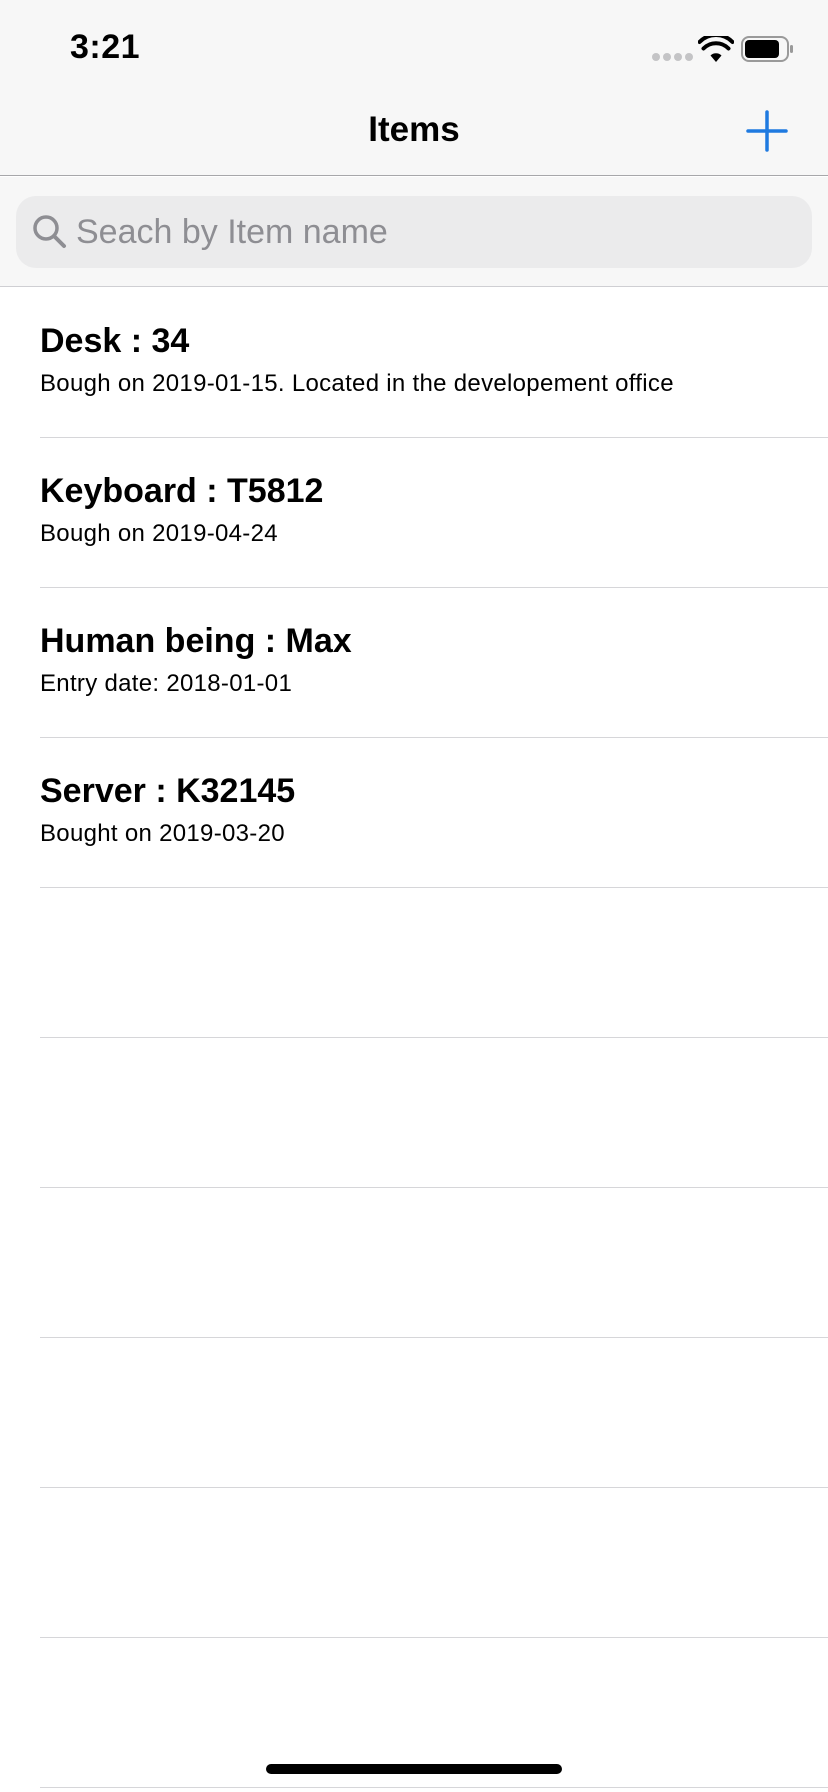 This screenshot has height=1792, width=828. I want to click on wifi-icon, so click(716, 49).